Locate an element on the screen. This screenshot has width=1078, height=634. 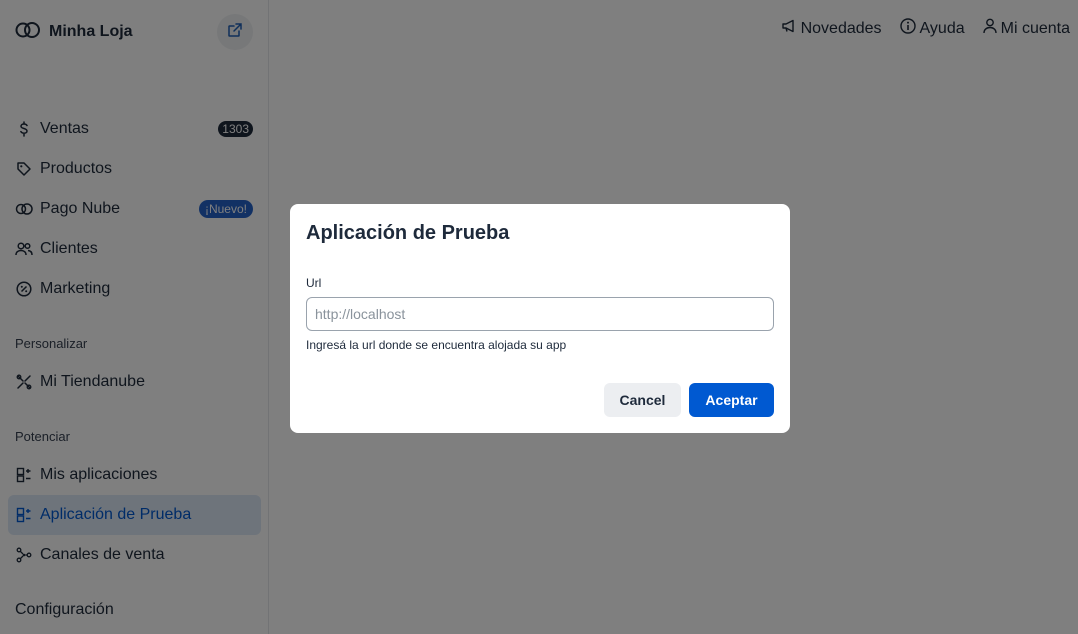
accept-button: Aceptar is located at coordinates (731, 400).